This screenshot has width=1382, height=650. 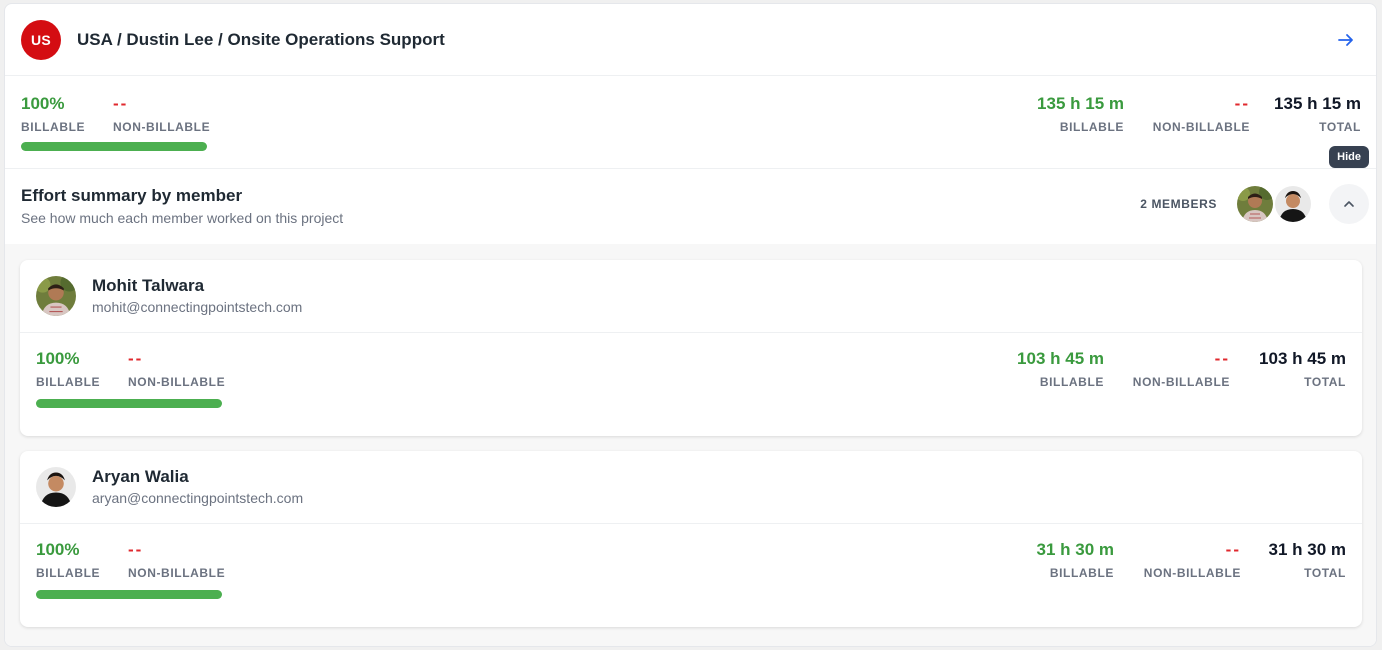 I want to click on country-badge: US, so click(x=41, y=39).